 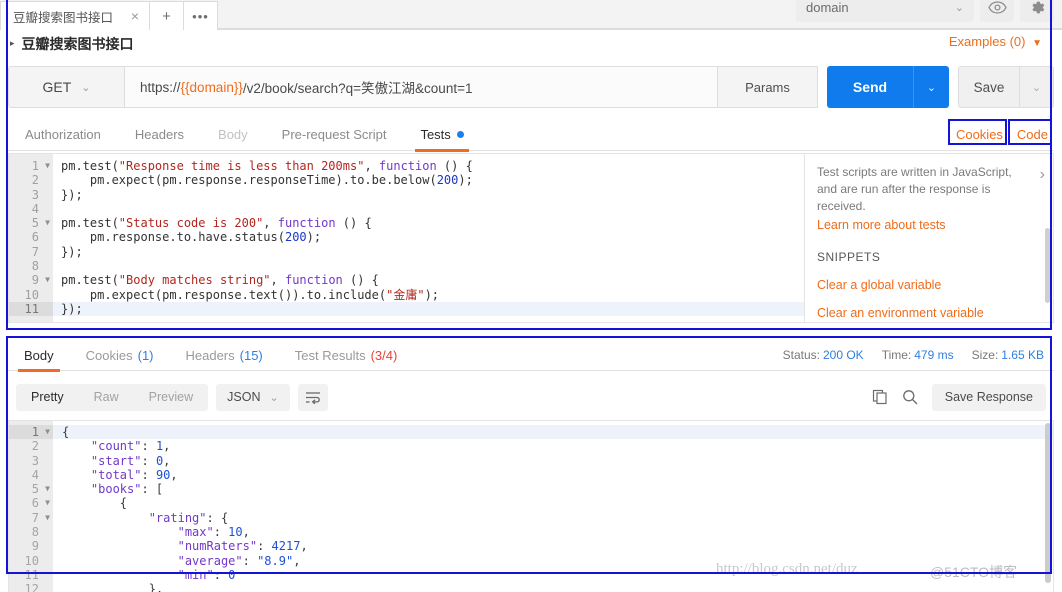 What do you see at coordinates (40, 517) in the screenshot?
I see `line-number: 7 ▼` at bounding box center [40, 517].